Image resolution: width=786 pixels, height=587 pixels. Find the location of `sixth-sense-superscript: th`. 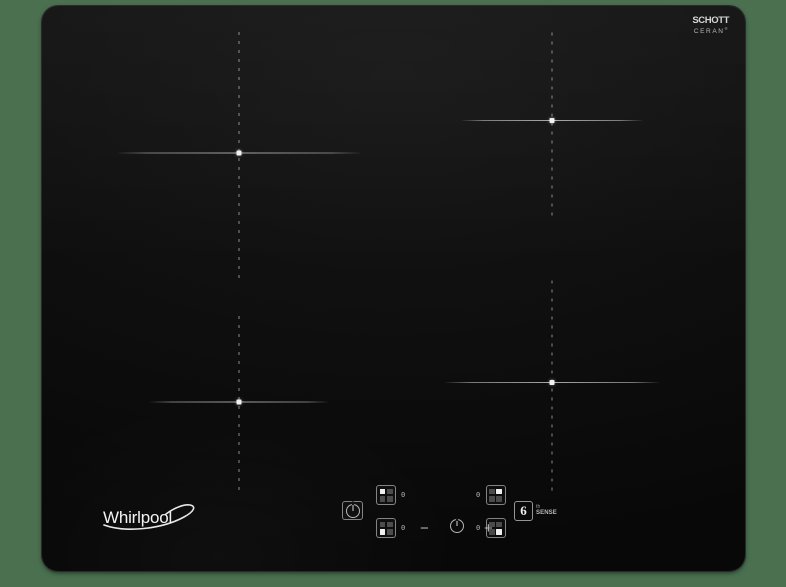

sixth-sense-superscript: th is located at coordinates (538, 506).